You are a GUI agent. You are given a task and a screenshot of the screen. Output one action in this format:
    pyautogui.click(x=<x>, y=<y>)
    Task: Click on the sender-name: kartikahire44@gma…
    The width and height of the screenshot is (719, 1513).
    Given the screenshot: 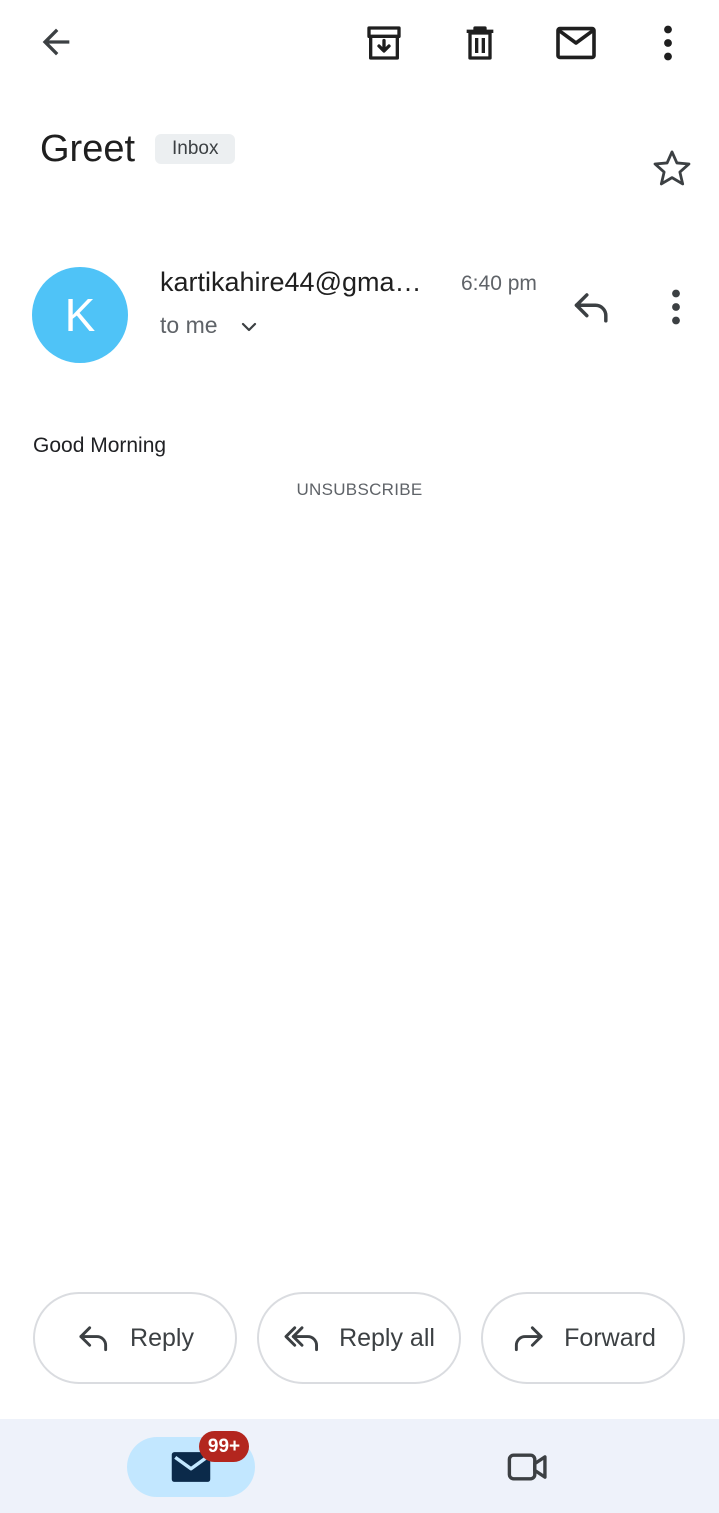 What is the action you would take?
    pyautogui.click(x=305, y=282)
    